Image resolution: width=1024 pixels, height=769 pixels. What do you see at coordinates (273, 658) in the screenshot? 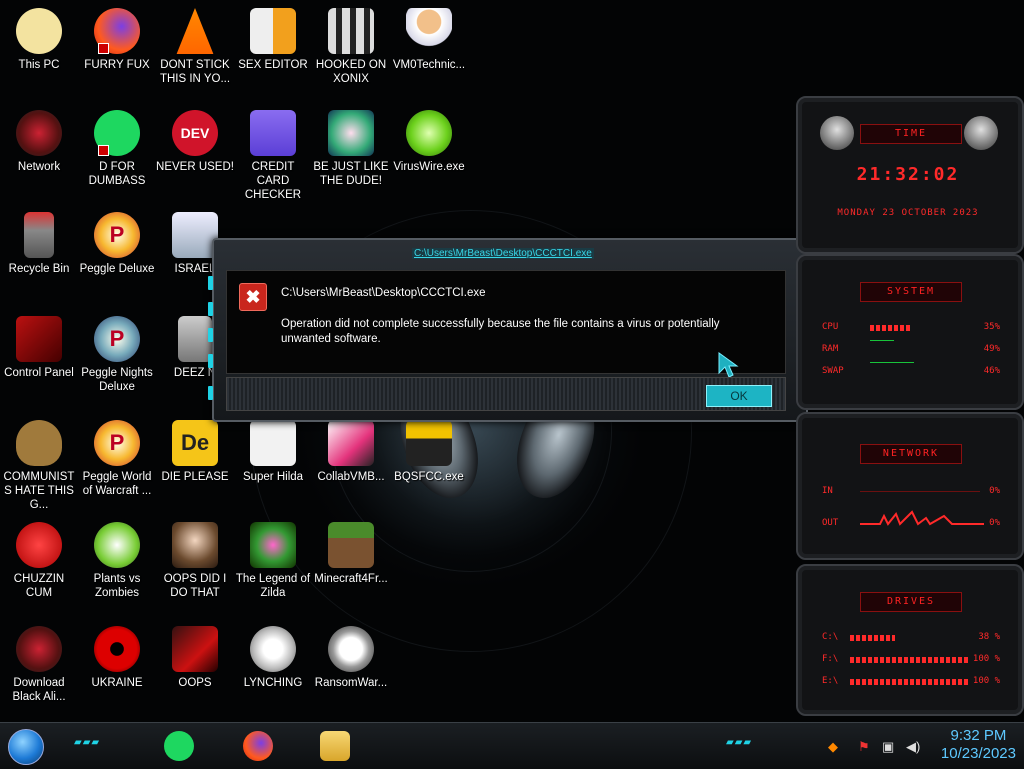
I see `desktop-icon-lynching: LYNCHING` at bounding box center [273, 658].